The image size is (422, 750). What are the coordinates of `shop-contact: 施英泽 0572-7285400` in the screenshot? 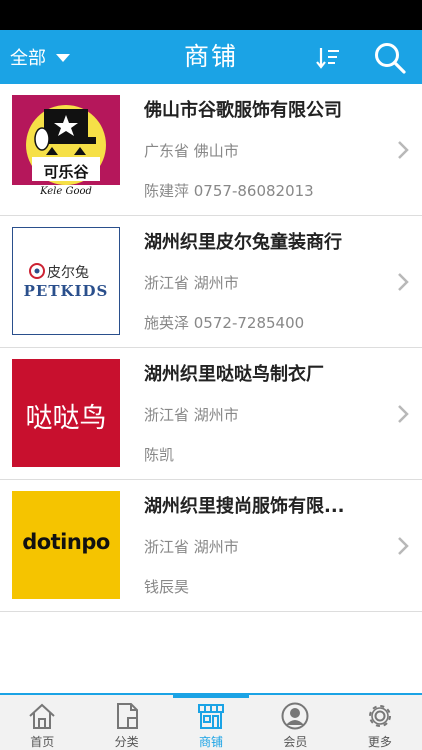 It's located at (224, 323).